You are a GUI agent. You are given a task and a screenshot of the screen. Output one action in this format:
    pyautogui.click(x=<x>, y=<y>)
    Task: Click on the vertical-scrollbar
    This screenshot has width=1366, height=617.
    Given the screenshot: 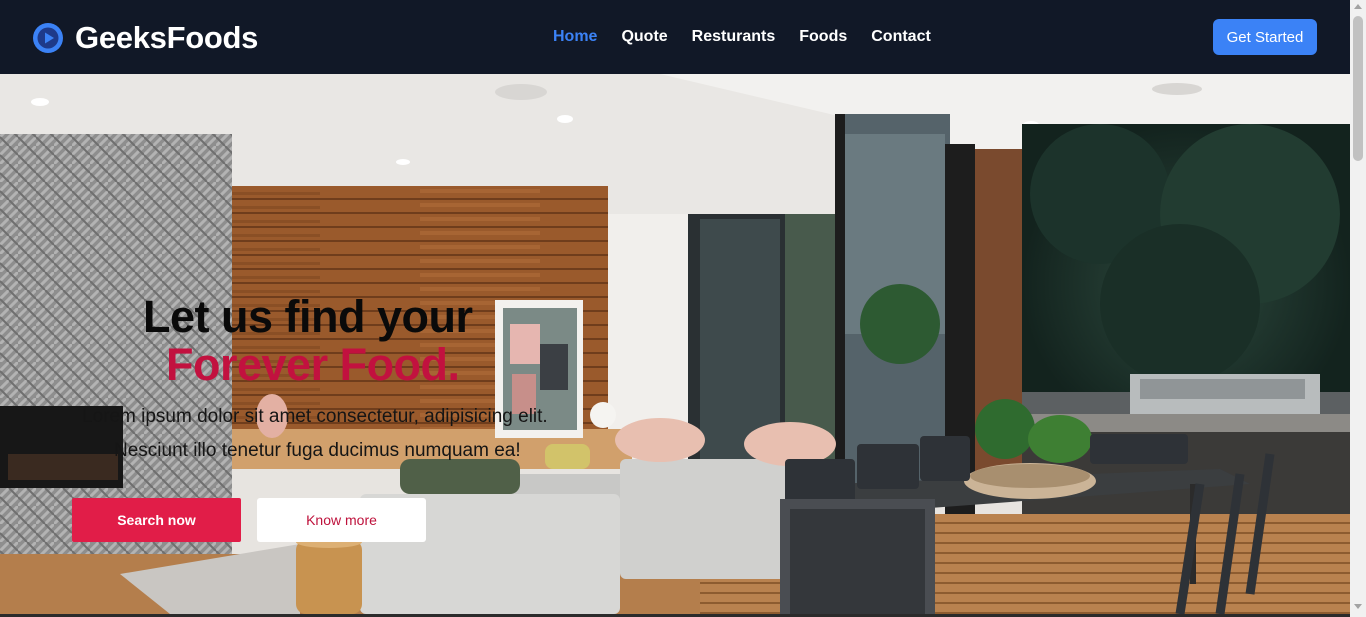 What is the action you would take?
    pyautogui.click(x=1358, y=308)
    